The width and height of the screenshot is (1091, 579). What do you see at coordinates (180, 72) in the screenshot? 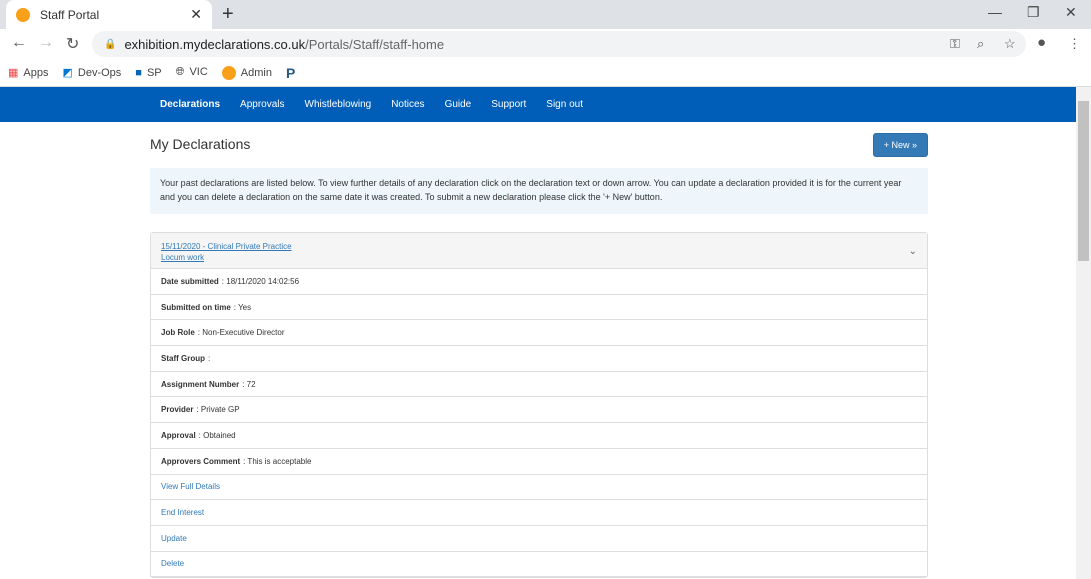
I see `globe-icon: 🌐︎` at bounding box center [180, 72].